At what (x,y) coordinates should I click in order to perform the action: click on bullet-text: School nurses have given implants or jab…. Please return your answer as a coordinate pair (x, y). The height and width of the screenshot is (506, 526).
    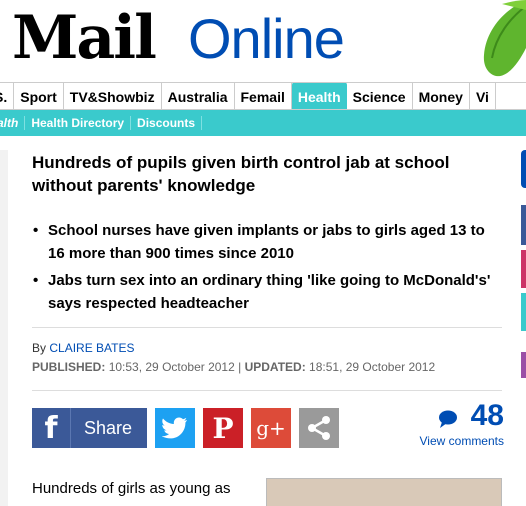
    Looking at the image, I should click on (266, 242).